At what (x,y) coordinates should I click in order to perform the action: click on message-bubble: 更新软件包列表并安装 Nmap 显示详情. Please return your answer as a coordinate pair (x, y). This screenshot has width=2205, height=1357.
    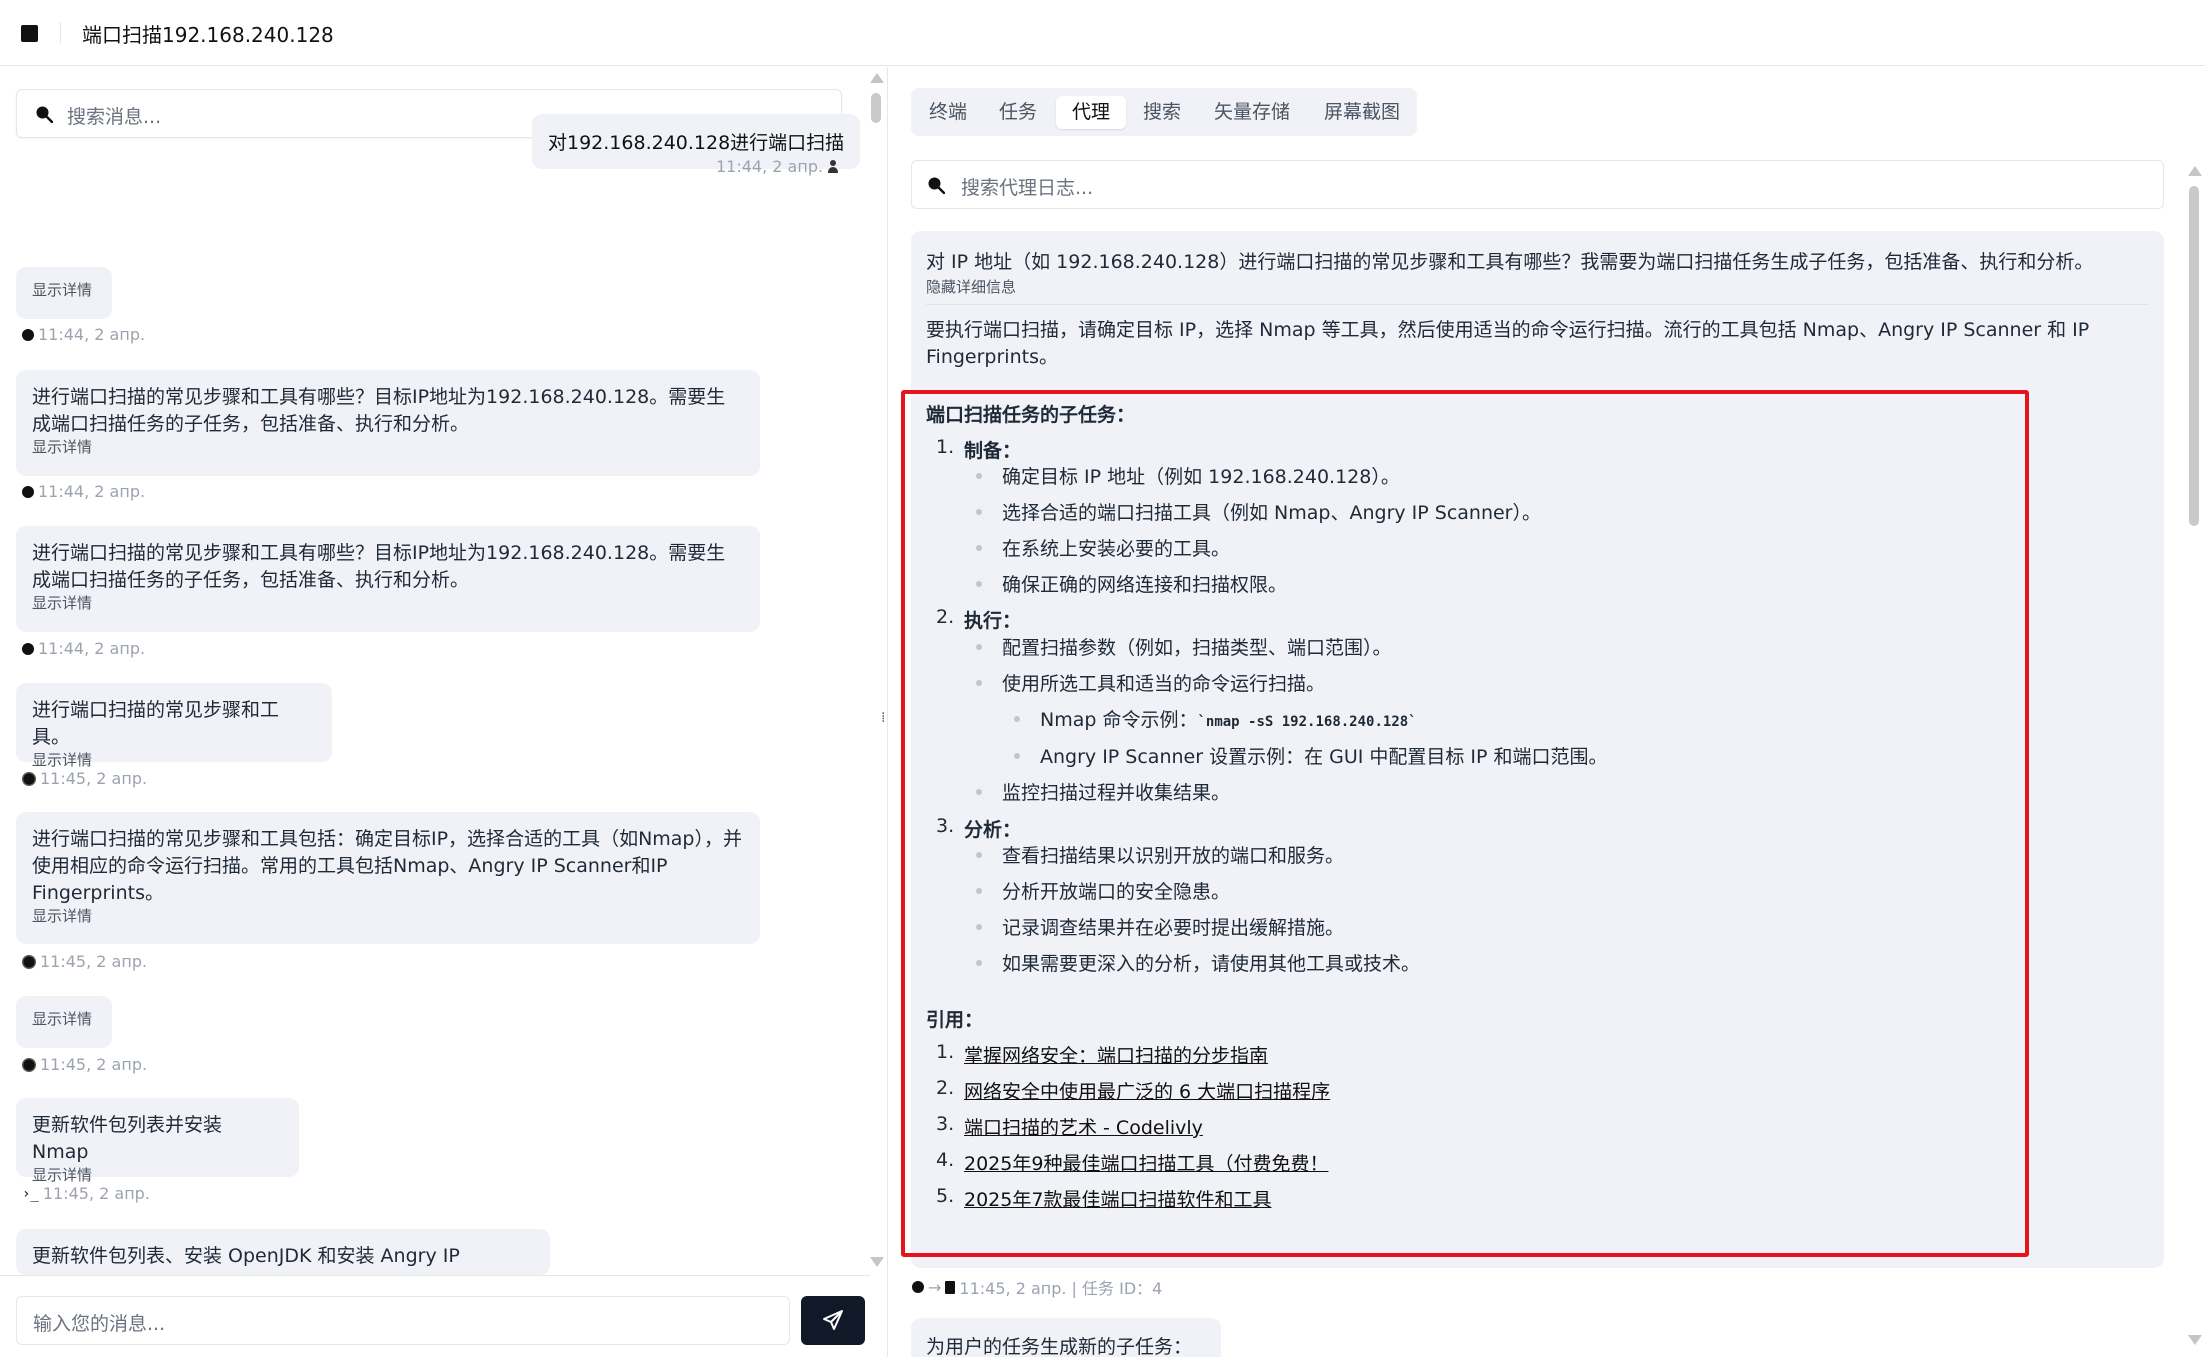
    Looking at the image, I should click on (157, 1141).